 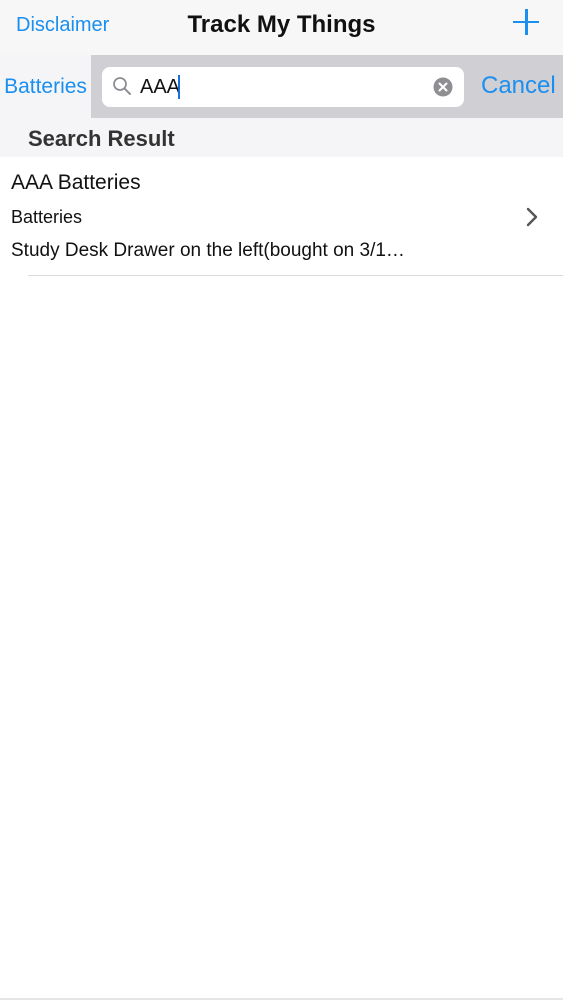 What do you see at coordinates (179, 87) in the screenshot?
I see `text-caret` at bounding box center [179, 87].